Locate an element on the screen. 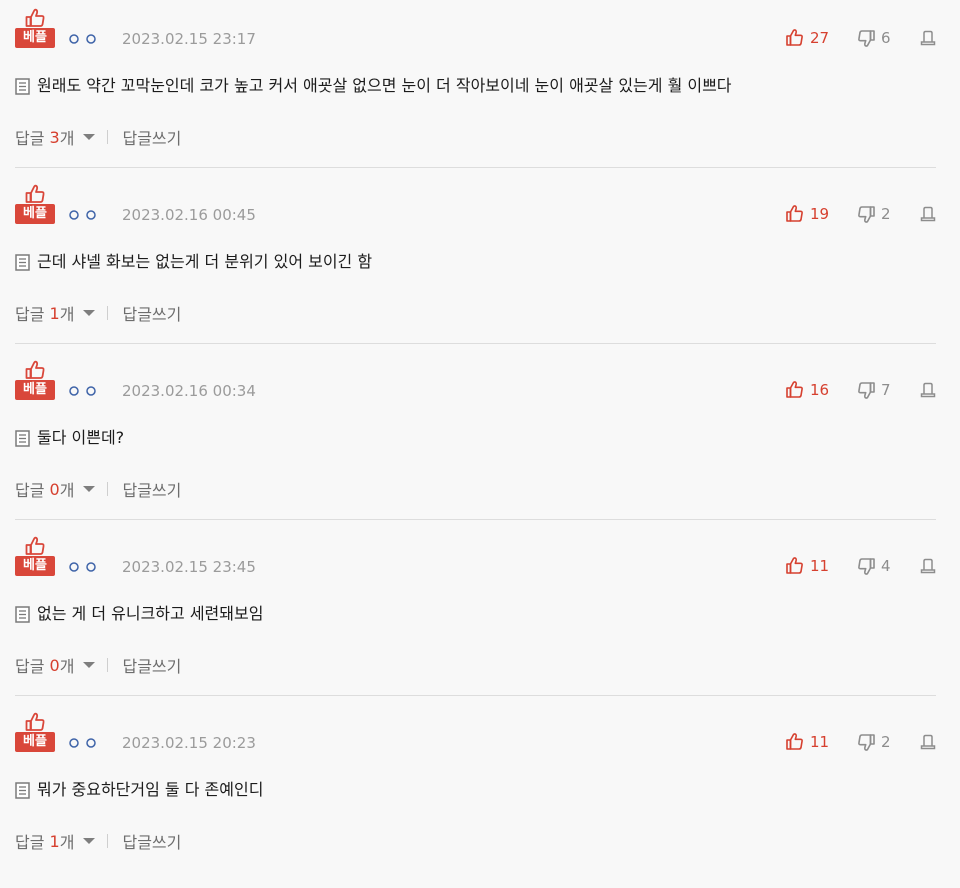  comment-date: 2023.02.16 00:34 is located at coordinates (189, 391).